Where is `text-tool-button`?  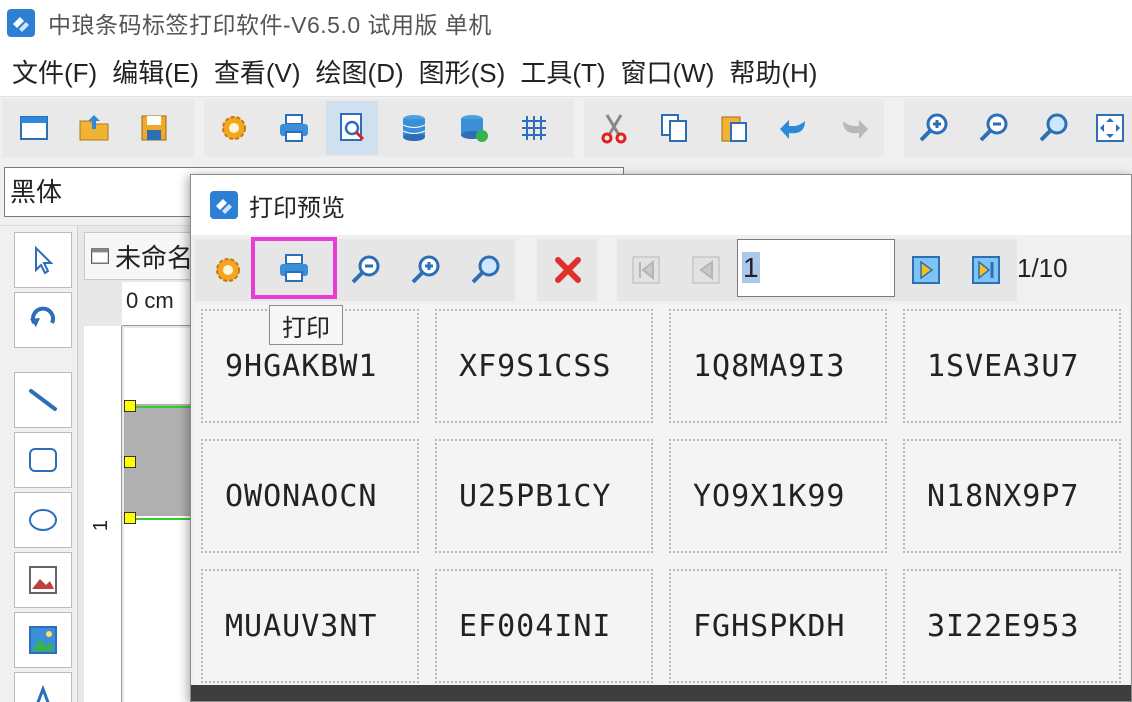
text-tool-button is located at coordinates (43, 687).